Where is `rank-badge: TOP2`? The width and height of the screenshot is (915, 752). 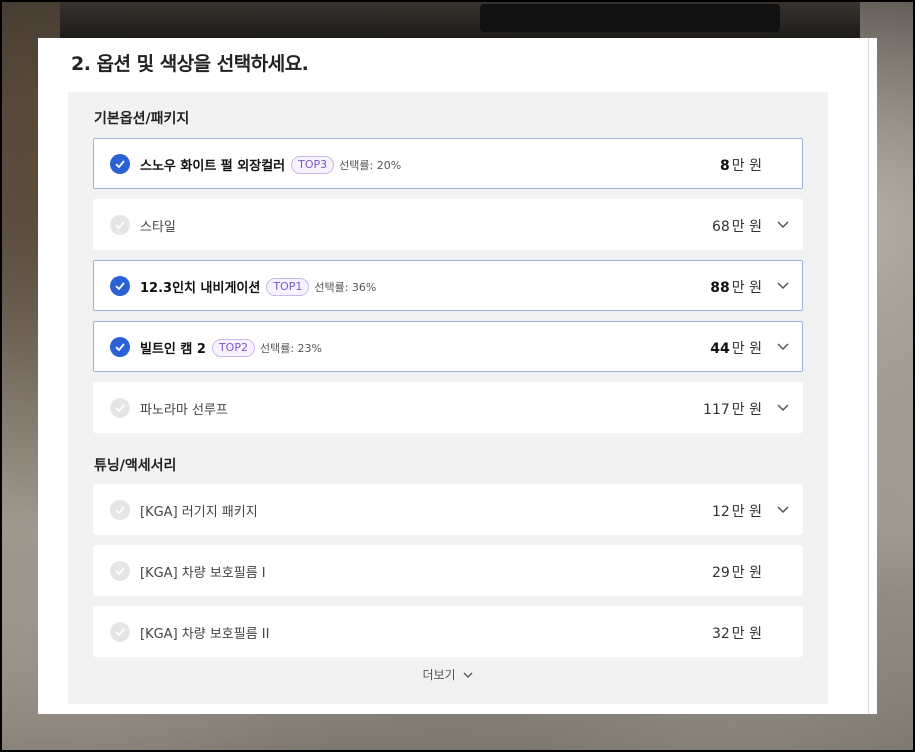
rank-badge: TOP2 is located at coordinates (233, 347).